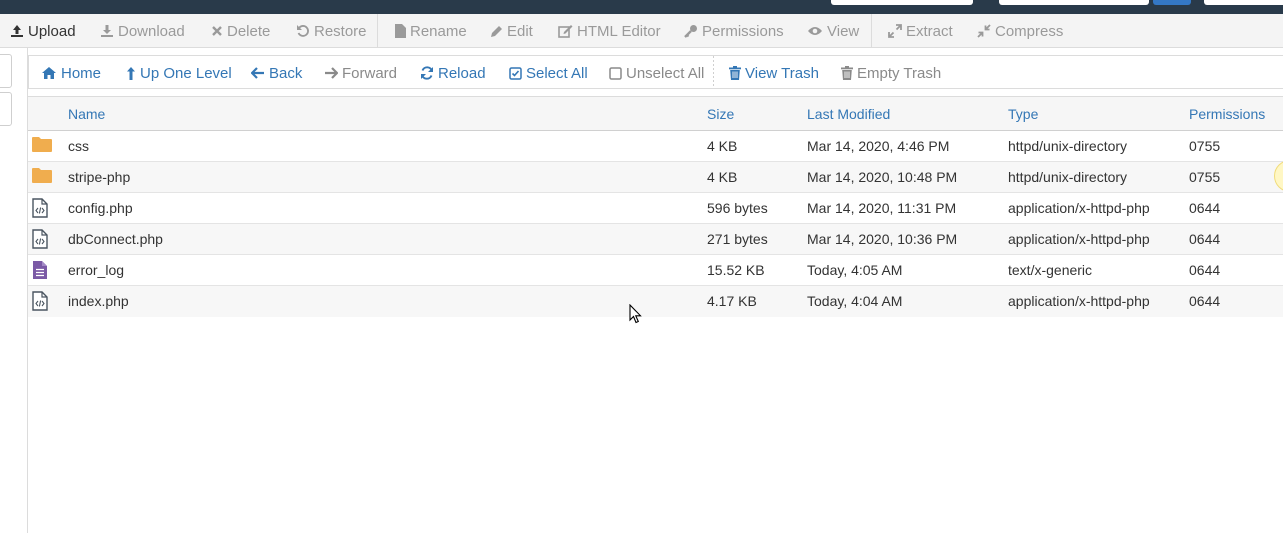  I want to click on compress-label: Compress, so click(1029, 31).